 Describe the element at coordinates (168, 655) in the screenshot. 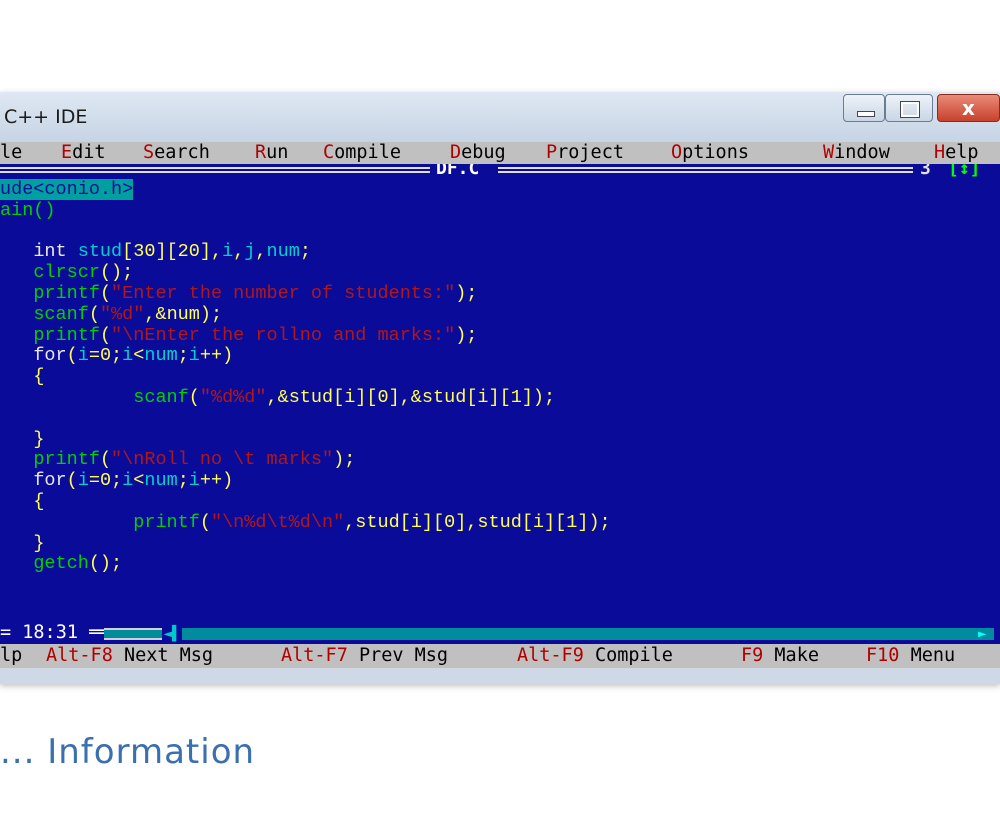

I see `hint-label: Next Msg` at that location.